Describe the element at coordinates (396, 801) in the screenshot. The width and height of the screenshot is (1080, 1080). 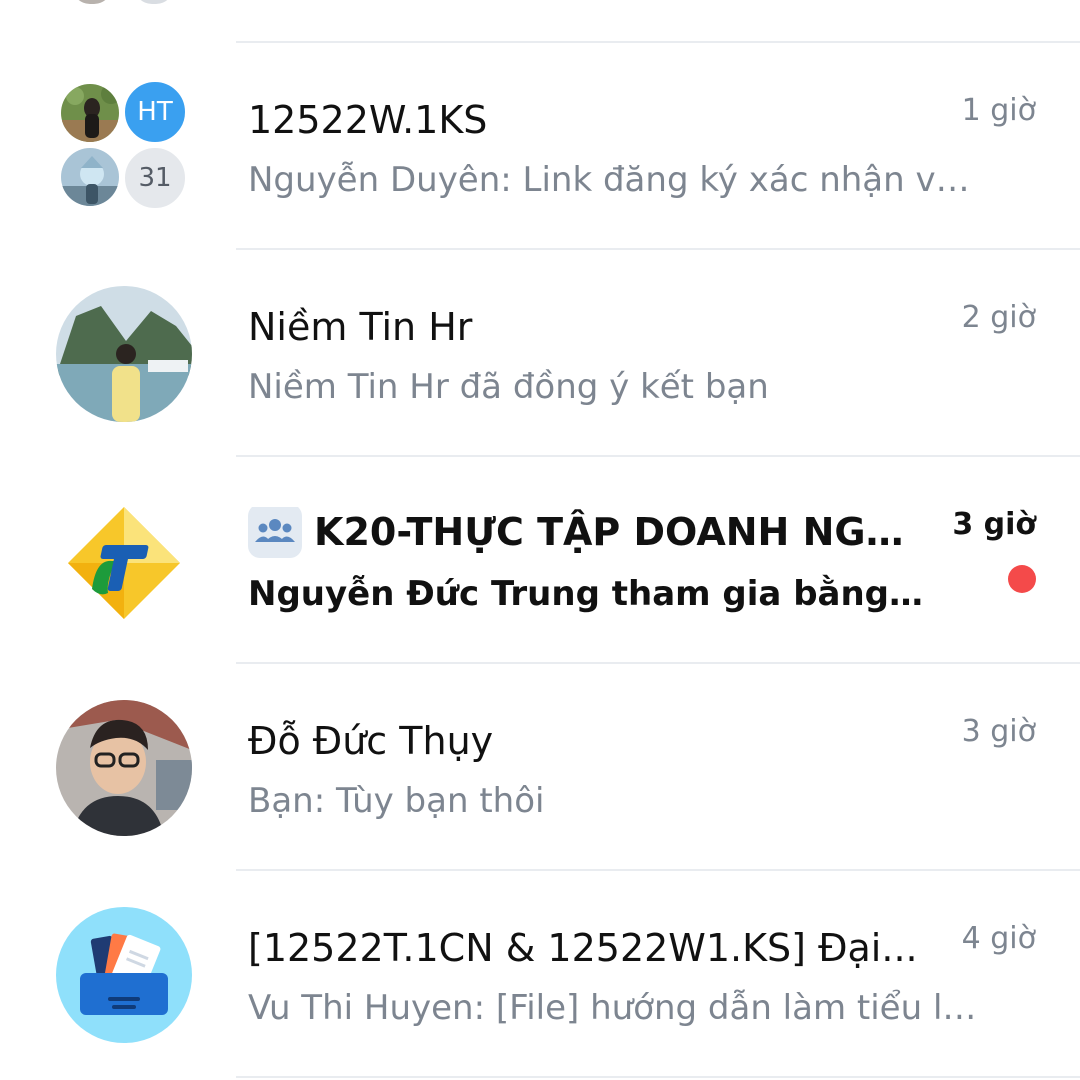
I see `conversation-preview: Bạn: Tùy bạn thôi` at that location.